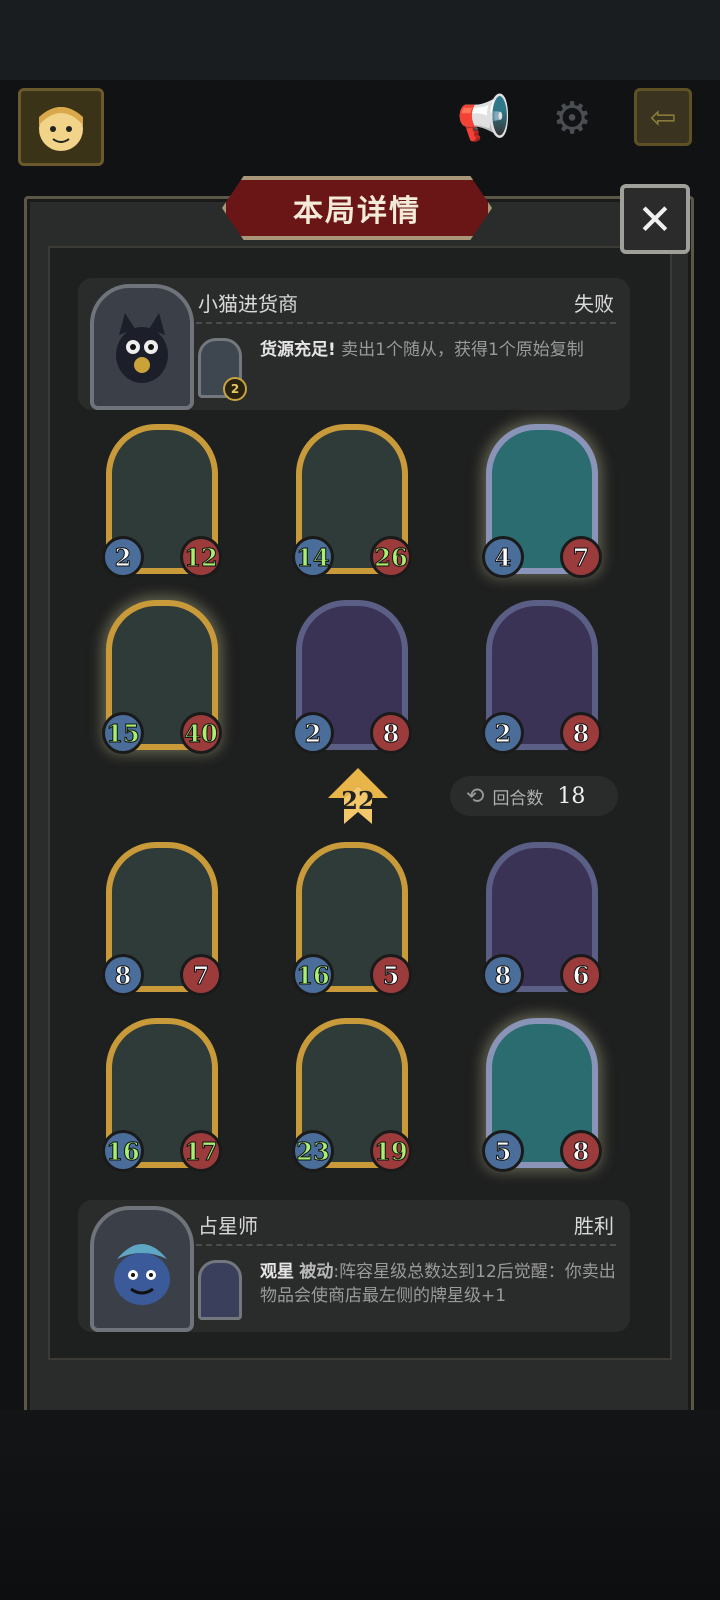 The image size is (720, 1600). I want to click on health-stat: 17, so click(201, 1151).